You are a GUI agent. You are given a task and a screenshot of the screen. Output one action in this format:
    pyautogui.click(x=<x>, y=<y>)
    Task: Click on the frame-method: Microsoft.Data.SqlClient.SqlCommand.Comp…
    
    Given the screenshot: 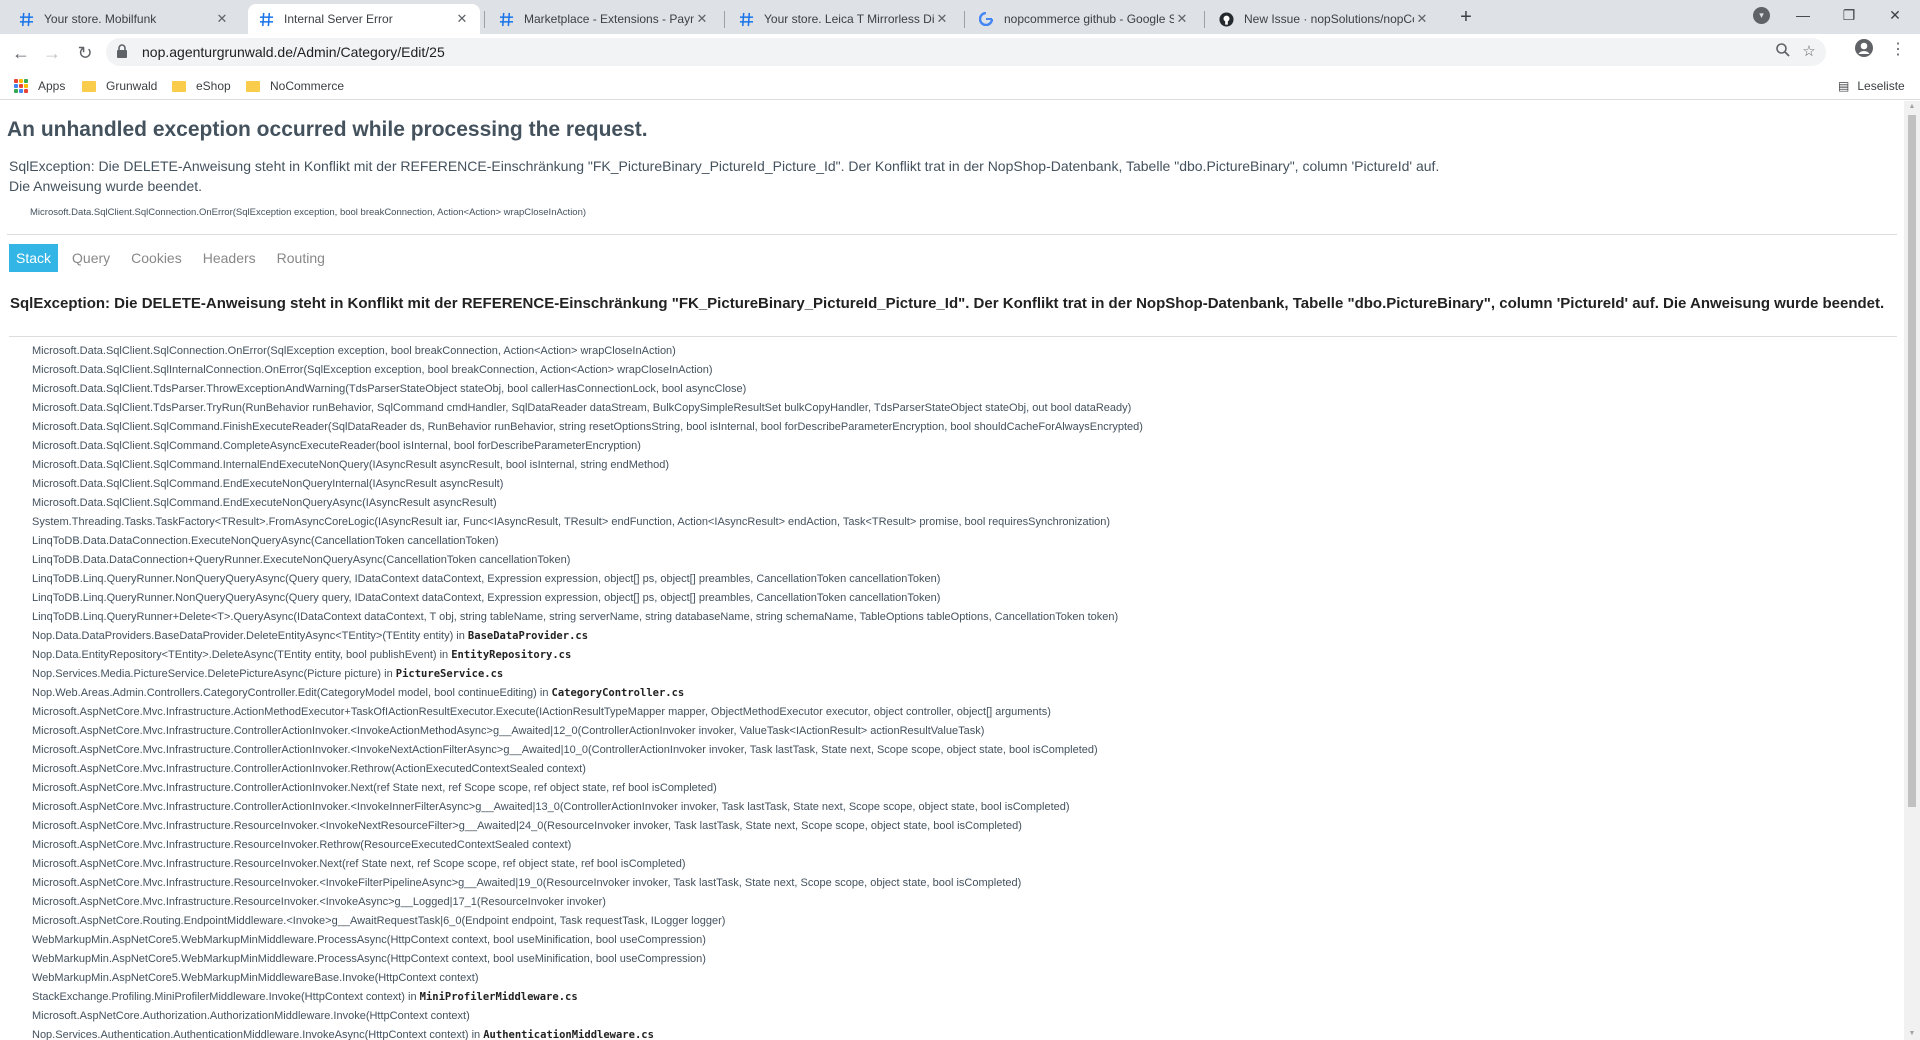 What is the action you would take?
    pyautogui.click(x=336, y=446)
    